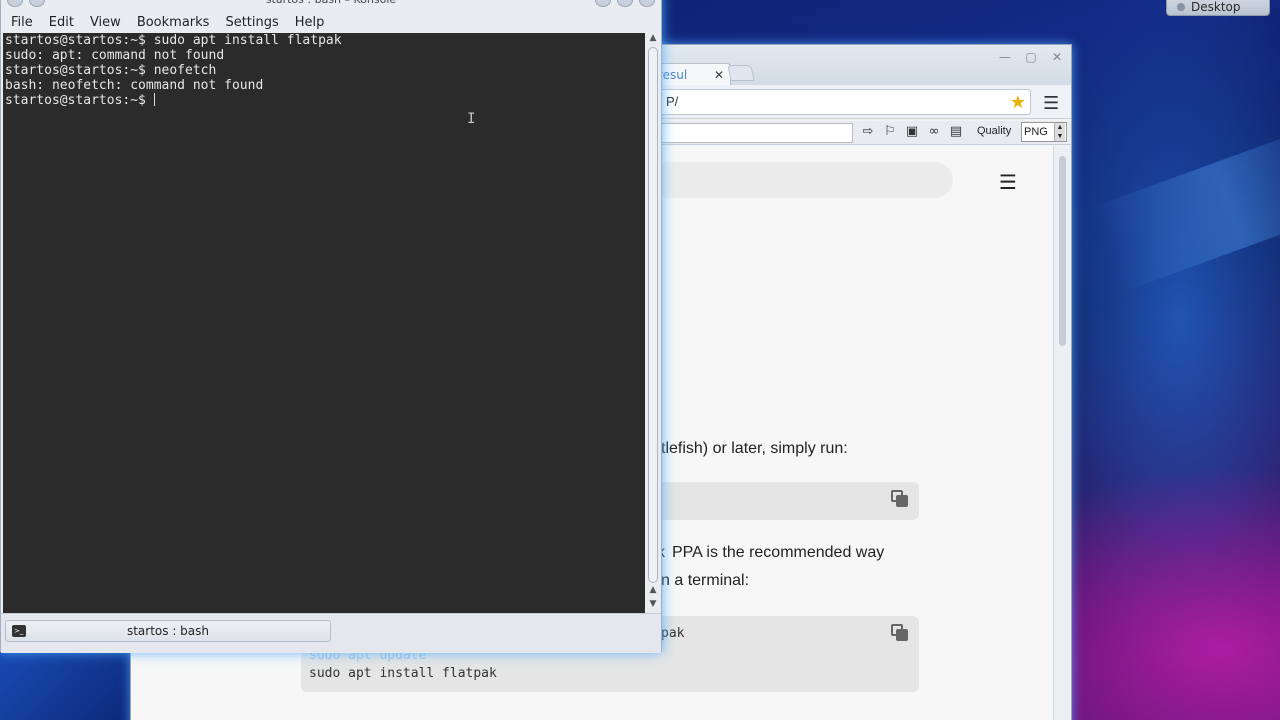 This screenshot has width=1280, height=720. Describe the element at coordinates (890, 132) in the screenshot. I see `bookmark-icon: ⚐` at that location.